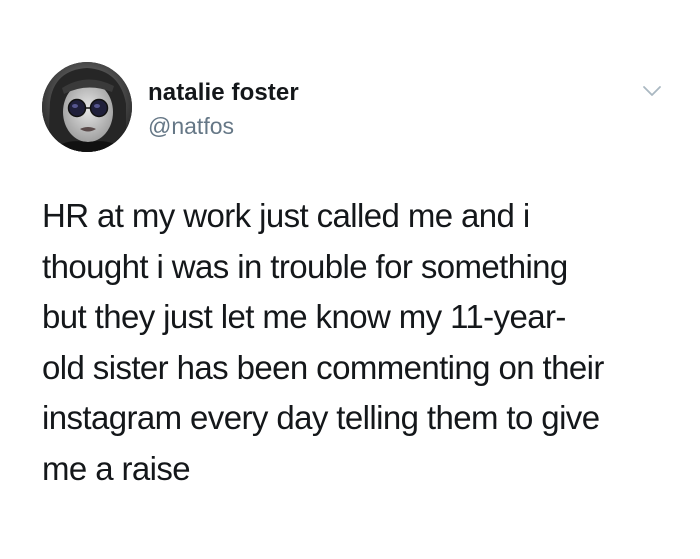 The width and height of the screenshot is (700, 559). Describe the element at coordinates (286, 215) in the screenshot. I see `tweet-text-line: HR at my work just called me and i` at that location.